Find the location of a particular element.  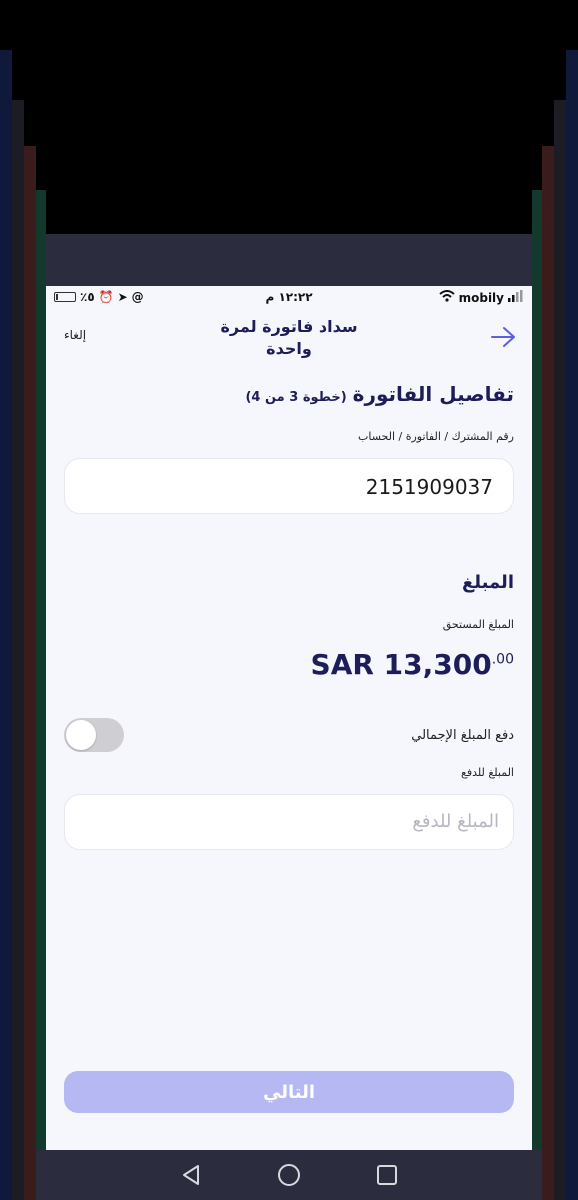

carrier-name: mobily is located at coordinates (481, 297).